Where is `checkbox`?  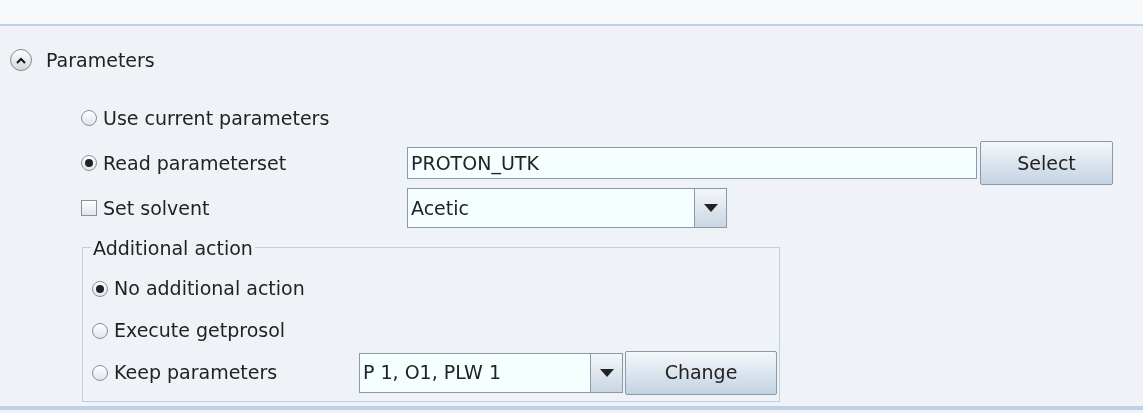 checkbox is located at coordinates (89, 208).